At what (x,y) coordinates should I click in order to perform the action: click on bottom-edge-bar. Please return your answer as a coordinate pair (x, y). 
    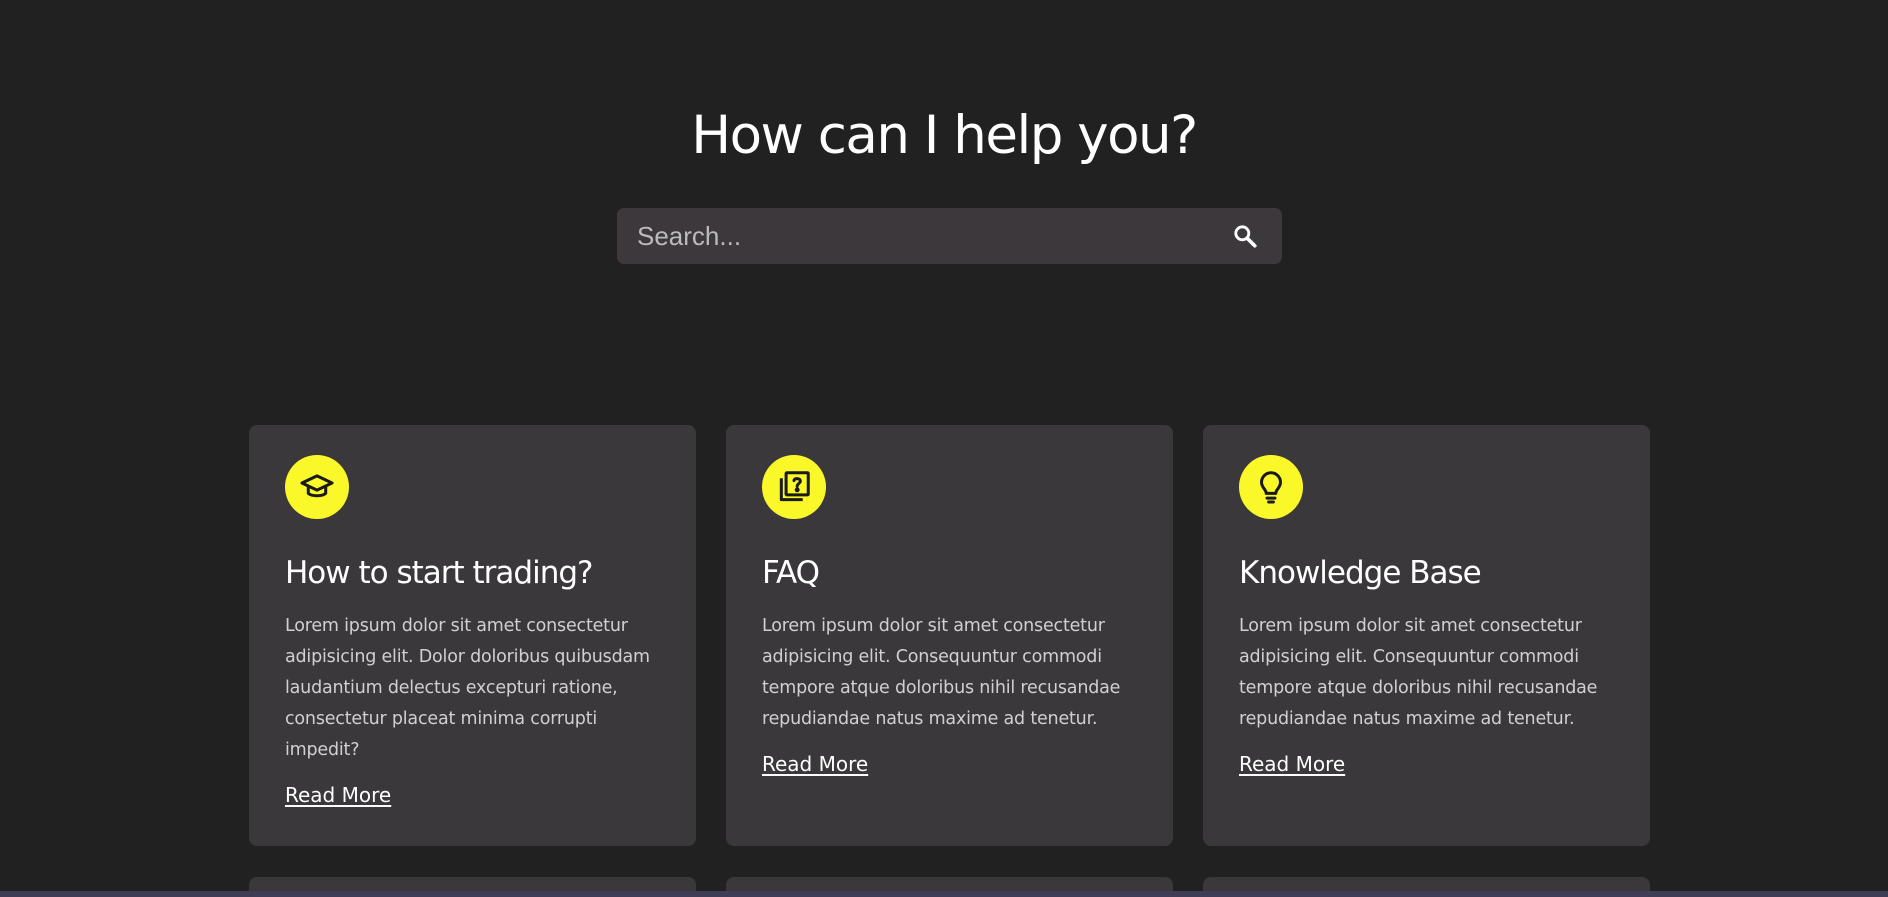
    Looking at the image, I should click on (944, 894).